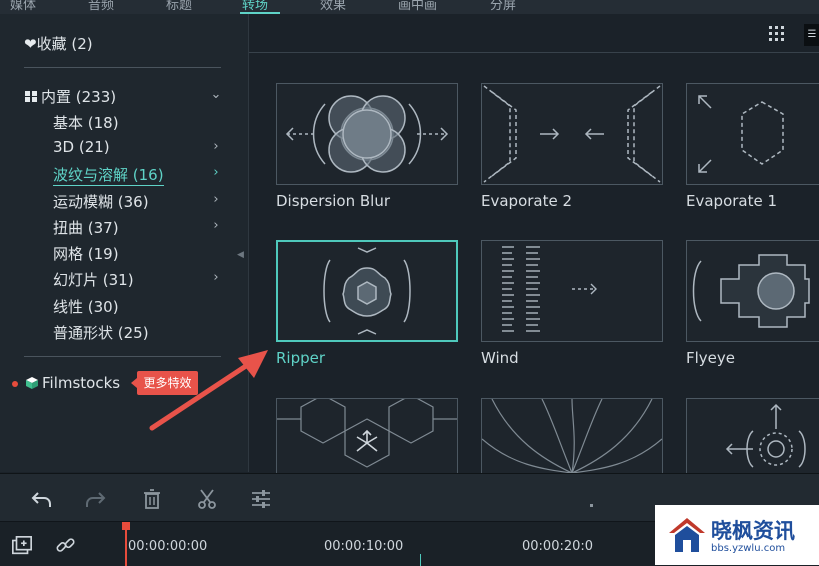  Describe the element at coordinates (811, 35) in the screenshot. I see `panel-side-button: ☰` at that location.